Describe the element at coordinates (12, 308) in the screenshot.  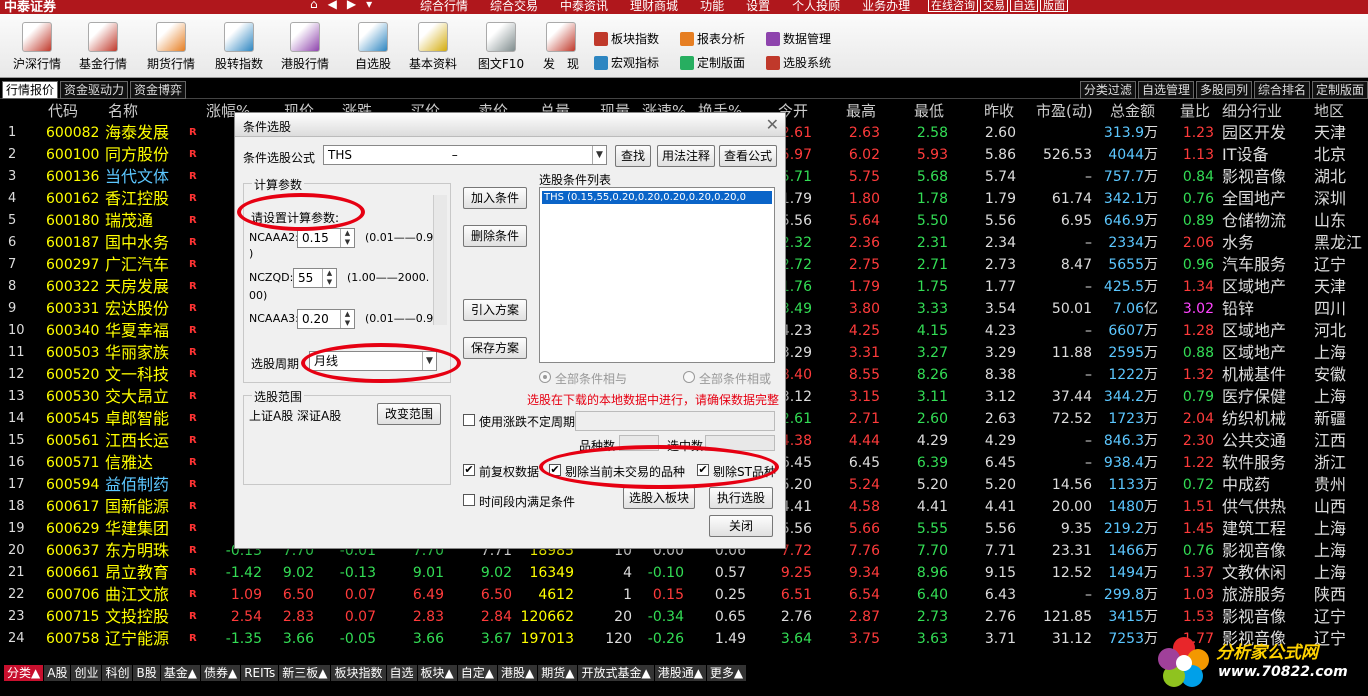
I see `row-number: 9` at that location.